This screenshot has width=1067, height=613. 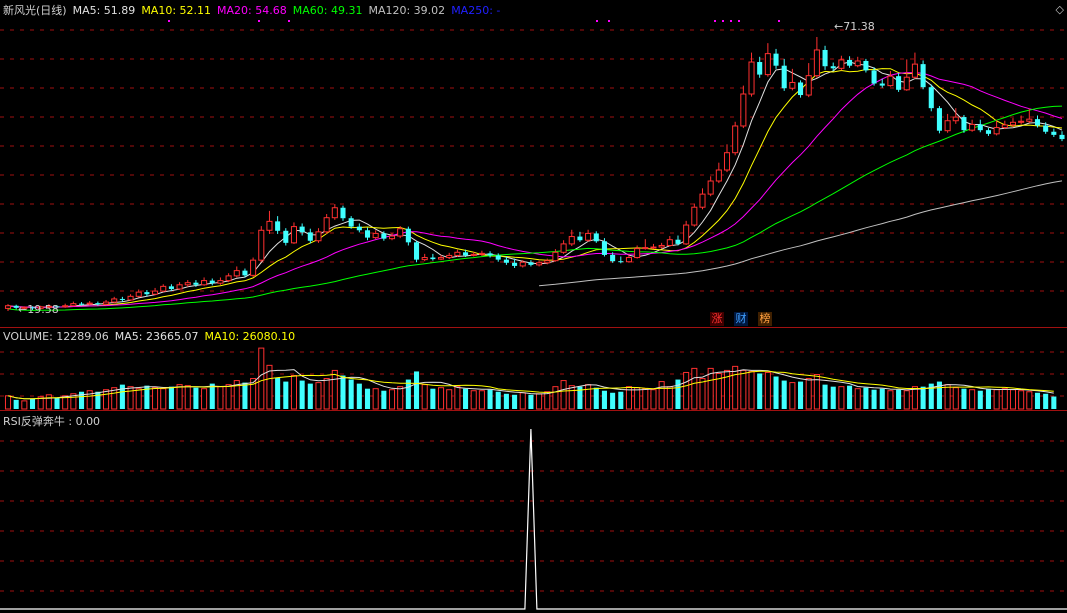 What do you see at coordinates (741, 319) in the screenshot?
I see `news-icon: 财` at bounding box center [741, 319].